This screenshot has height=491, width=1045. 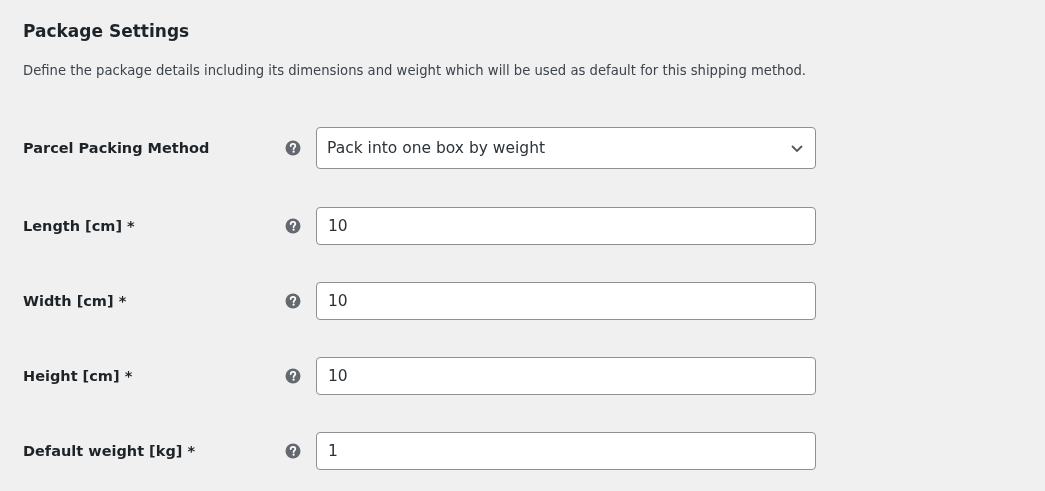 What do you see at coordinates (117, 148) in the screenshot?
I see `field-label: Parcel Packing Method` at bounding box center [117, 148].